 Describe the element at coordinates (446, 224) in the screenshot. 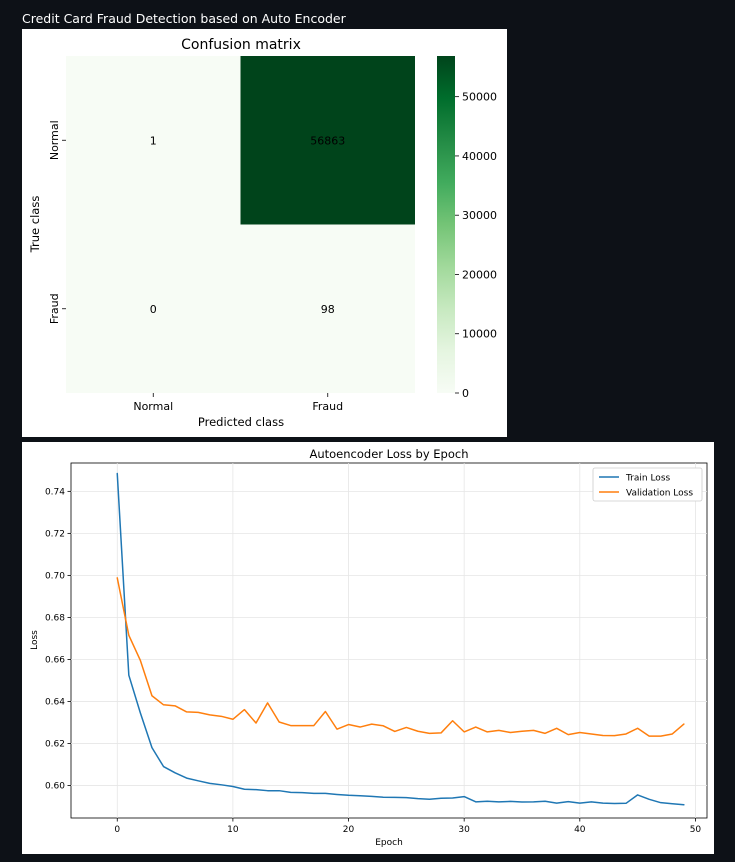

I see `colorbar` at that location.